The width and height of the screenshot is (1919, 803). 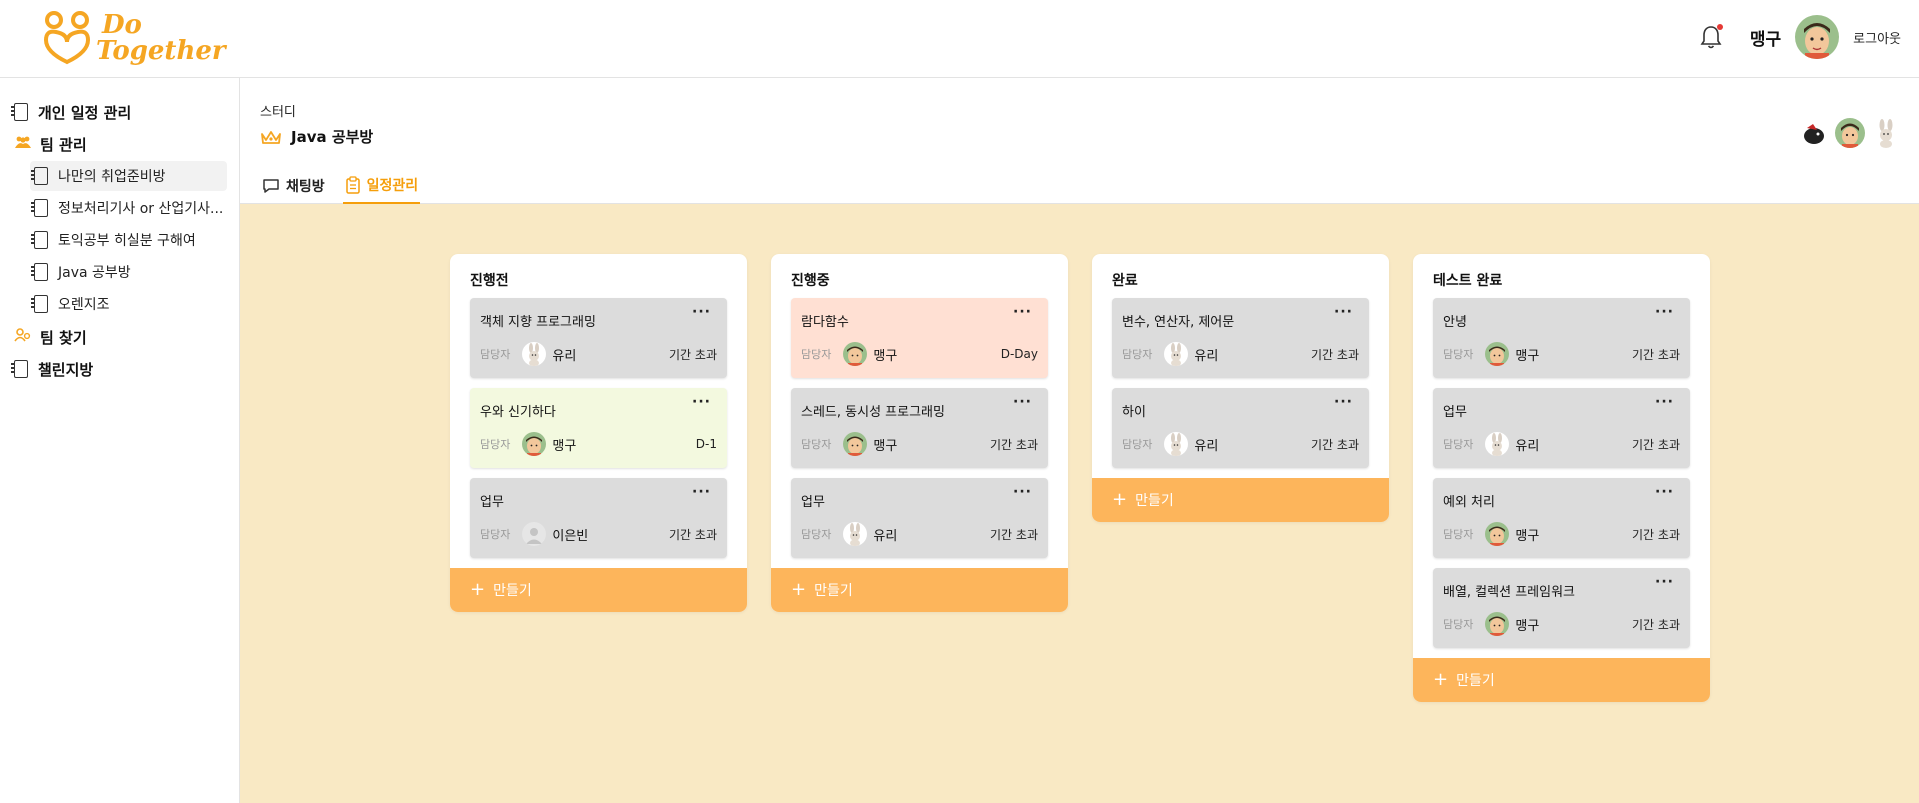 I want to click on task-card: 객체 지향 프로그래밍 ··· 담당자 유리 기간 초과, so click(x=598, y=338).